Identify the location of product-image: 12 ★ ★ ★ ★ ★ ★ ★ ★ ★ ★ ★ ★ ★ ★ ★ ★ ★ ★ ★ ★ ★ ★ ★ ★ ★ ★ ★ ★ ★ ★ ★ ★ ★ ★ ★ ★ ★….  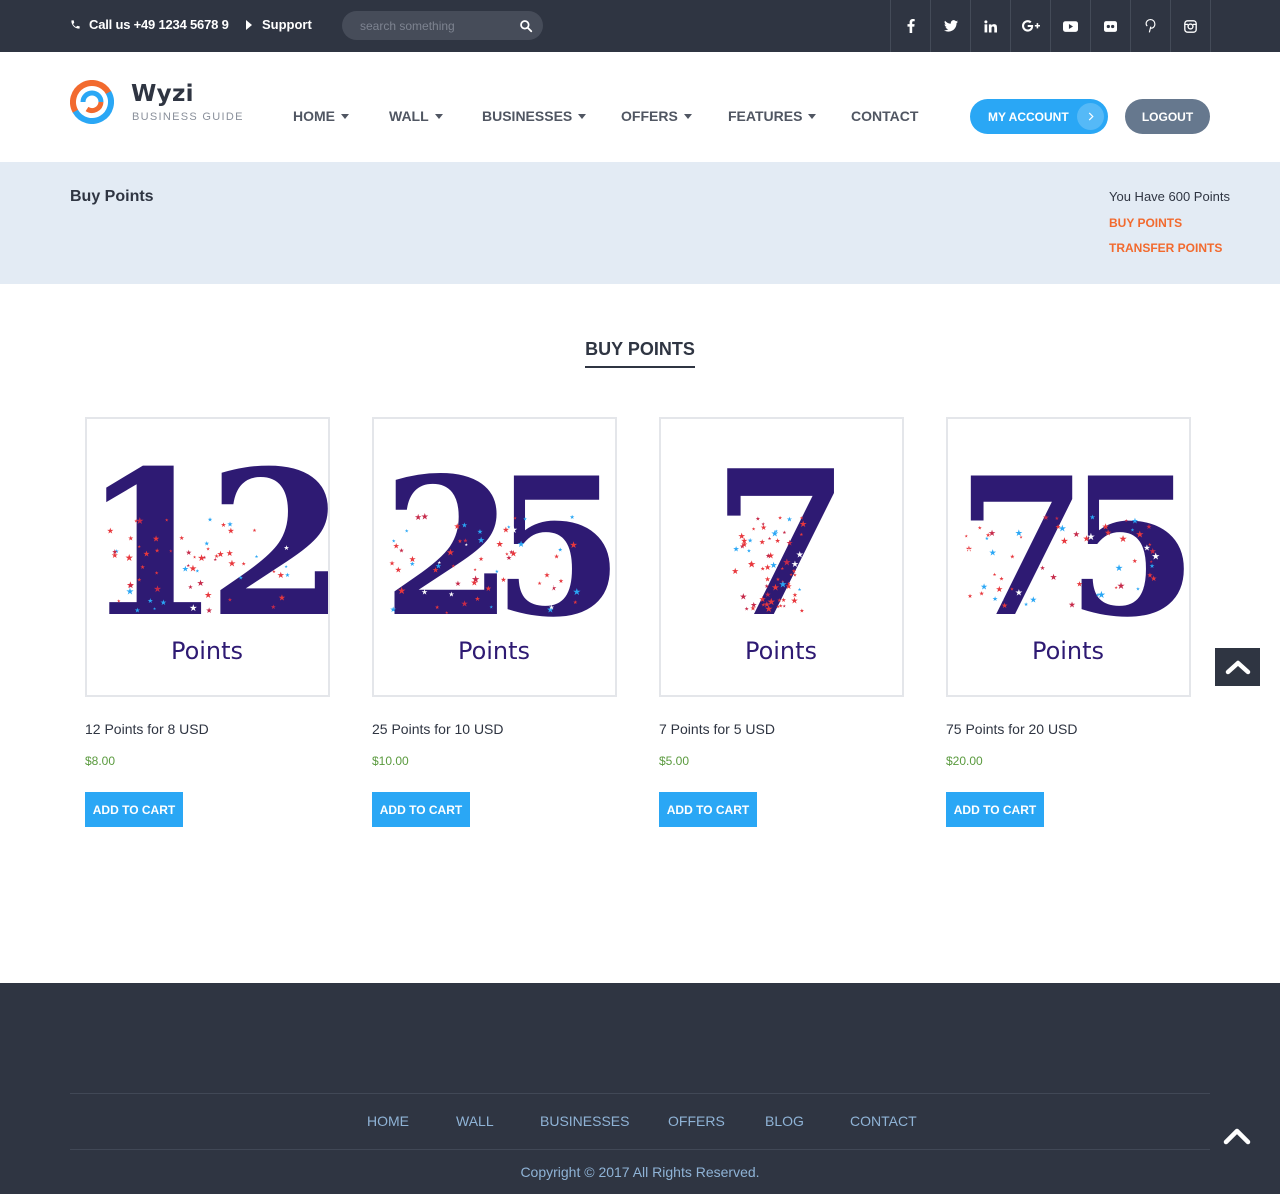
(207, 557).